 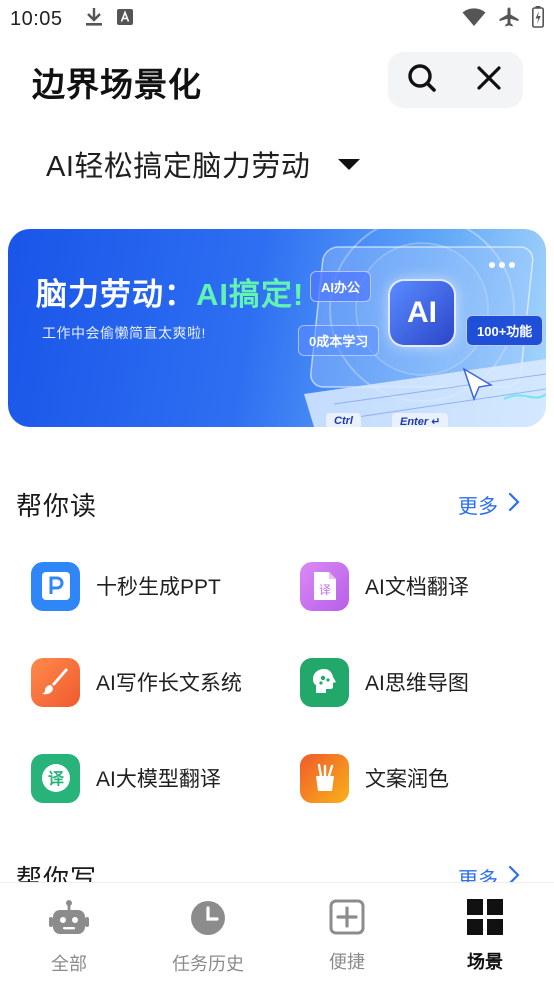 I want to click on nav-item-shortcuts: 便捷, so click(x=347, y=939).